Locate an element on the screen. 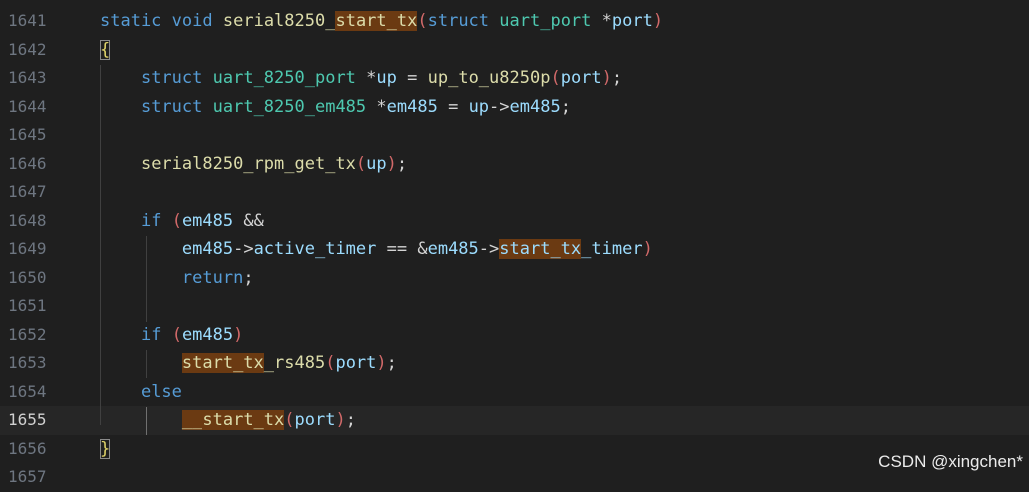 The image size is (1029, 492). code-line: 1652 if (em485) is located at coordinates (514, 335).